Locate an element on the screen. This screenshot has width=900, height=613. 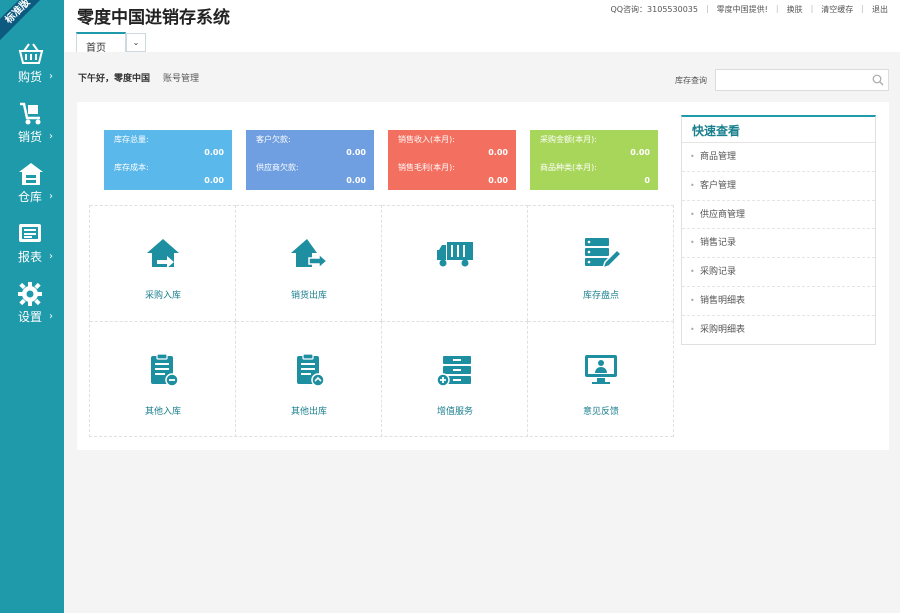
search-icon is located at coordinates (878, 80).